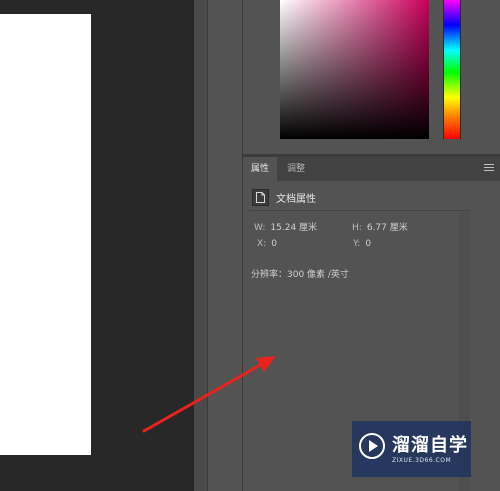  What do you see at coordinates (485, 336) in the screenshot?
I see `right-panel-strip` at bounding box center [485, 336].